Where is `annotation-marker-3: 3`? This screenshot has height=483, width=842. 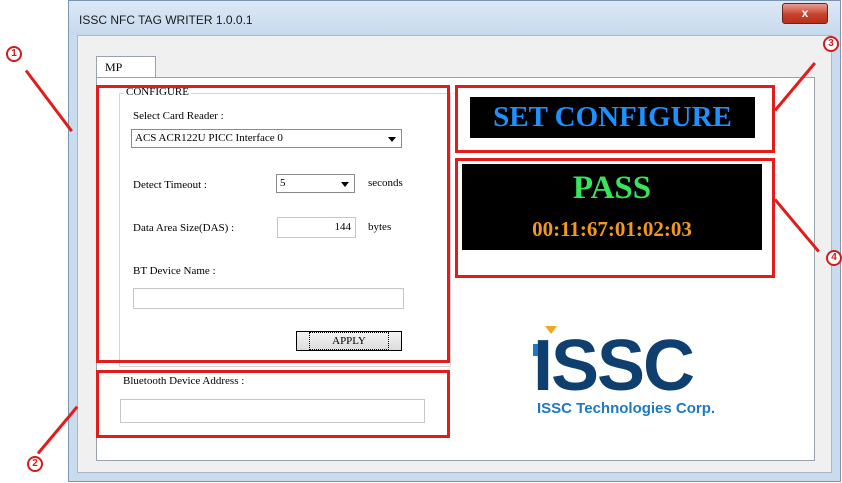 annotation-marker-3: 3 is located at coordinates (831, 44).